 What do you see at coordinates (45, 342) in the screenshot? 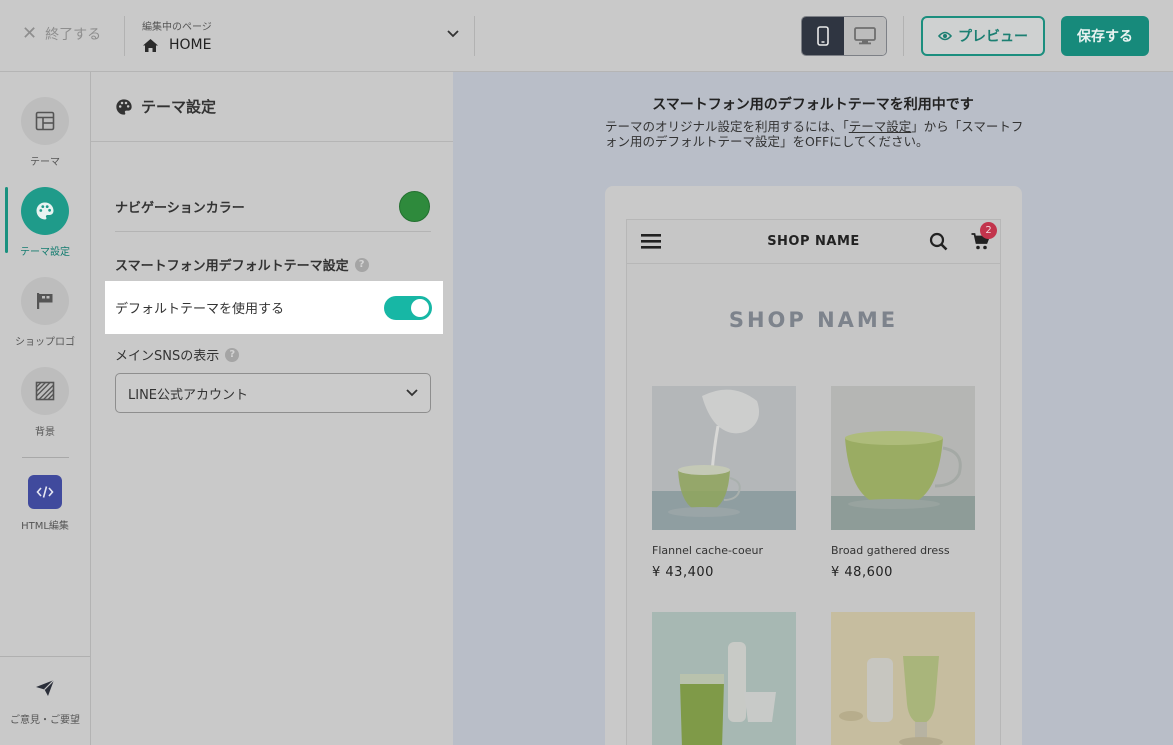
I see `rail-label: ショップロゴ` at bounding box center [45, 342].